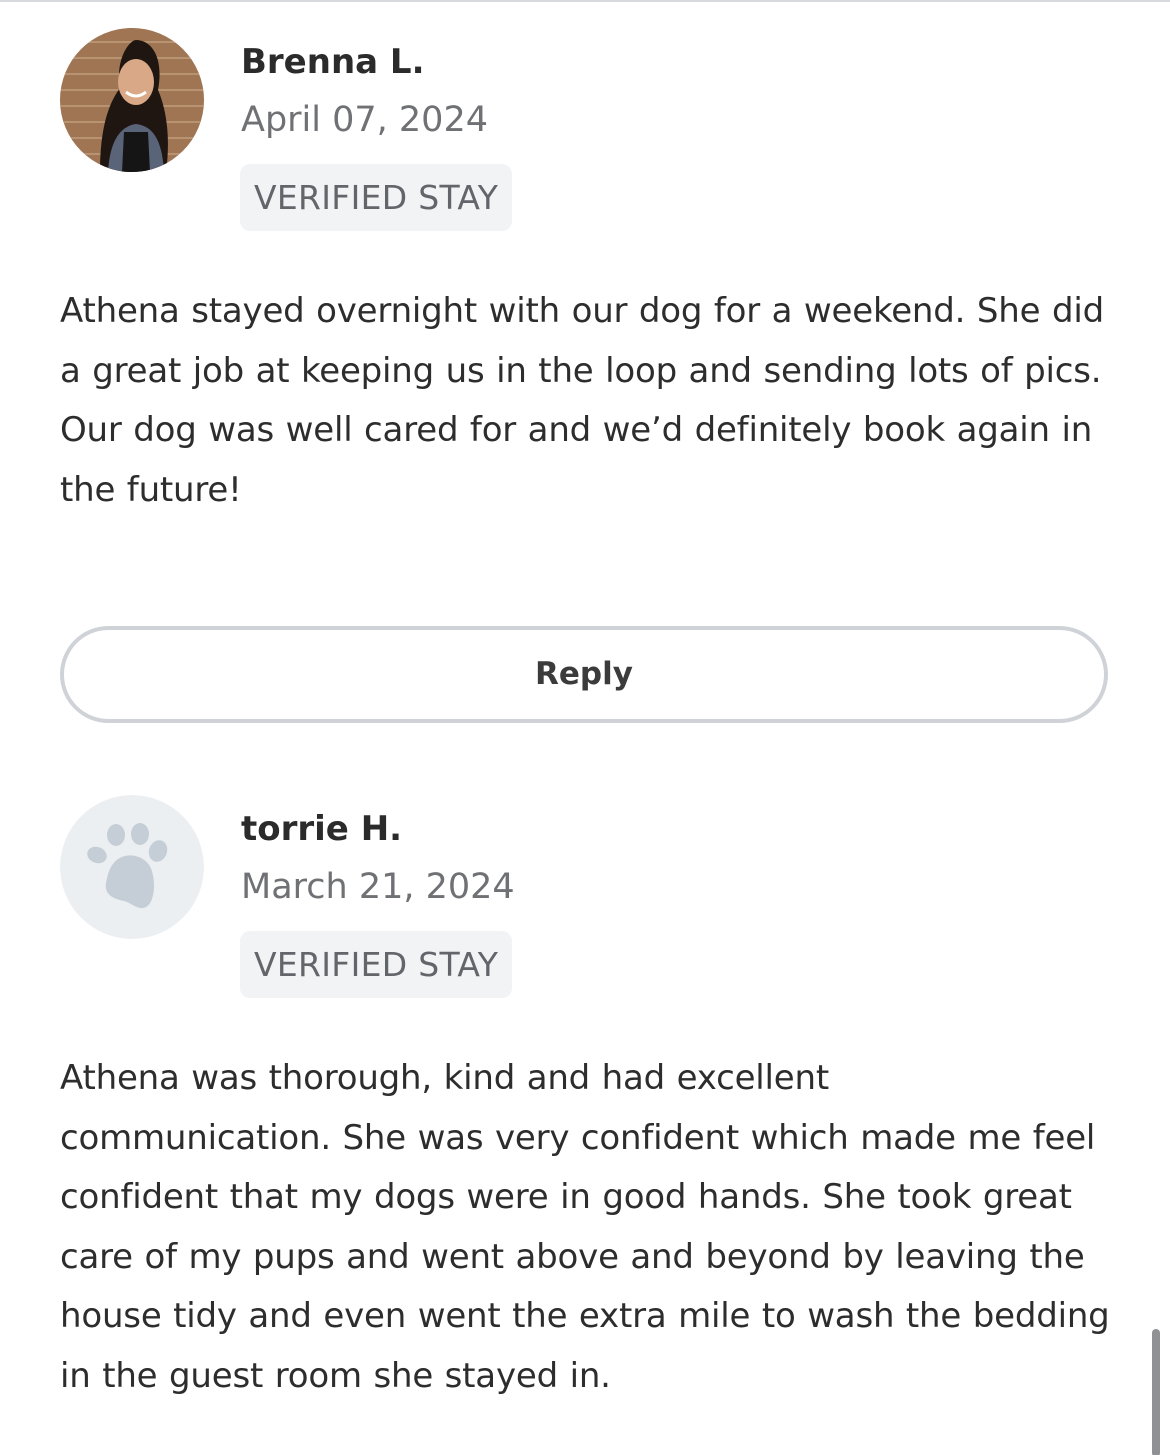 The height and width of the screenshot is (1455, 1170). I want to click on review-date: March 21, 2024, so click(378, 887).